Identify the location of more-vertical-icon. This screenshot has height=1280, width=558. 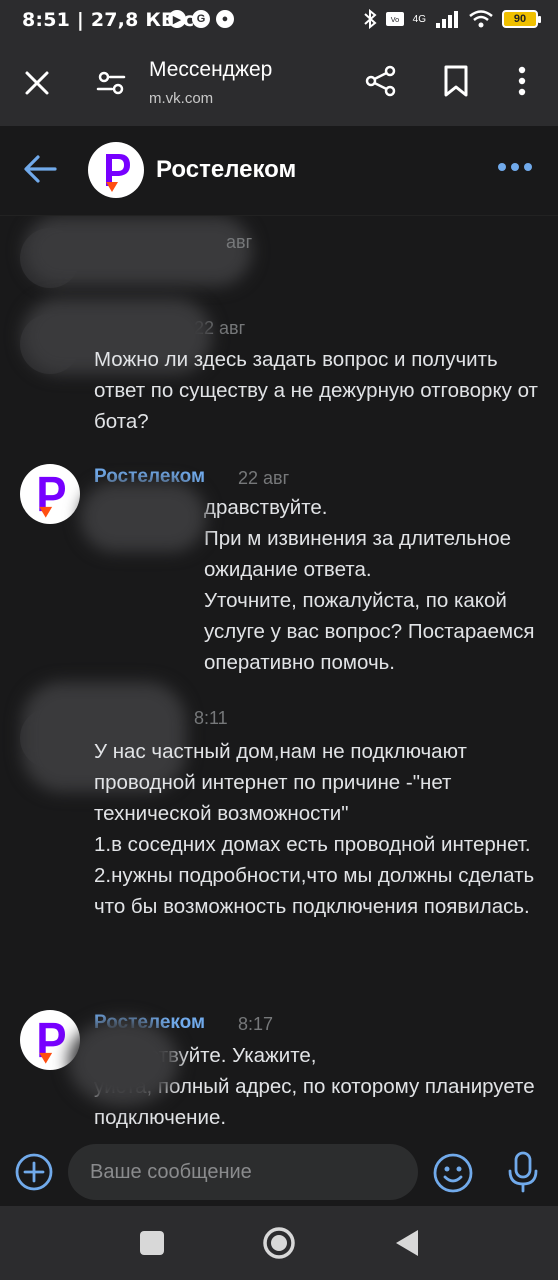
(522, 81).